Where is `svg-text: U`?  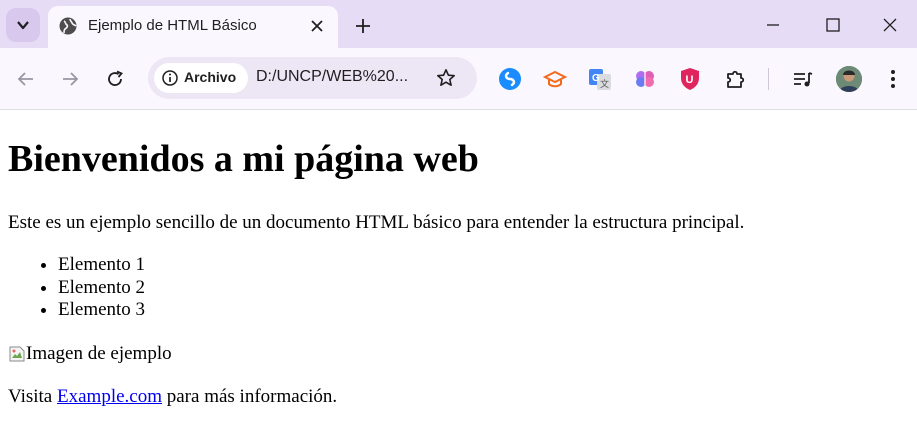
svg-text: U is located at coordinates (690, 80).